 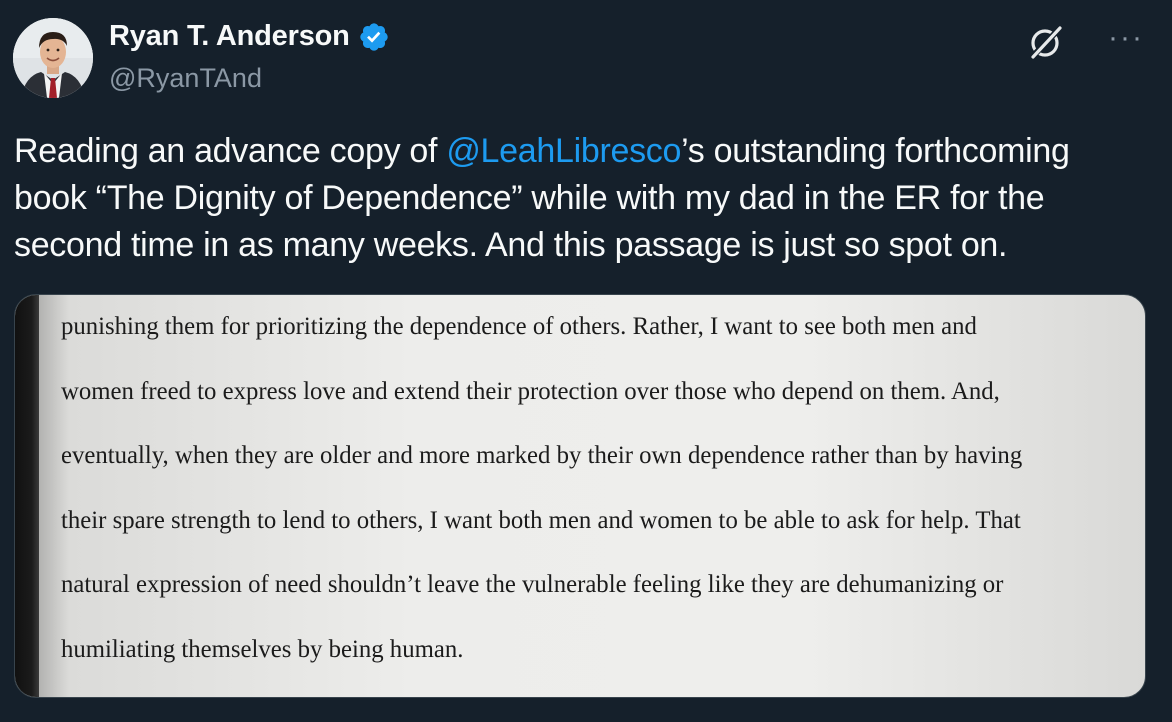 I want to click on author-handle: @RyanTAnd, so click(x=185, y=78).